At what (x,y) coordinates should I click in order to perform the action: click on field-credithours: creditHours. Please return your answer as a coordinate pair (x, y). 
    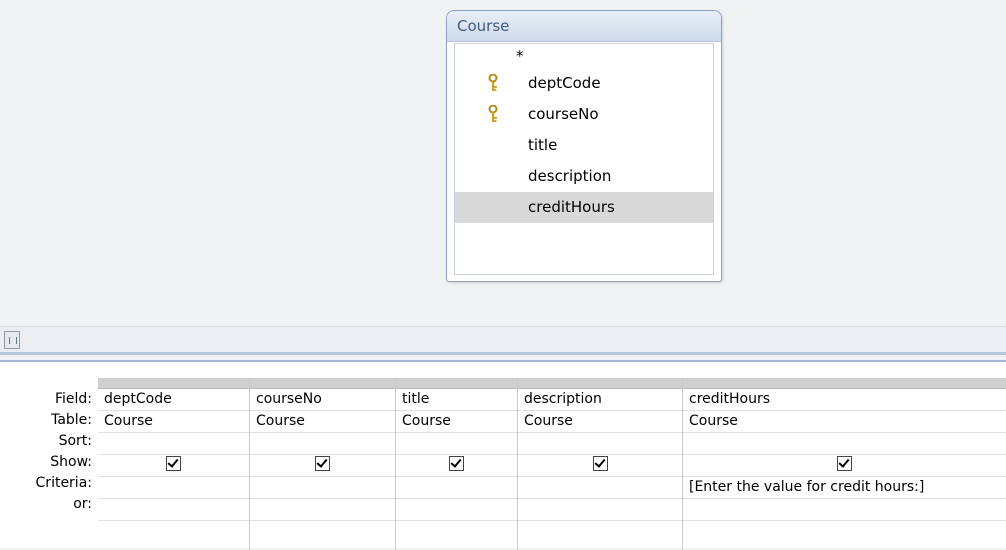
    Looking at the image, I should click on (584, 207).